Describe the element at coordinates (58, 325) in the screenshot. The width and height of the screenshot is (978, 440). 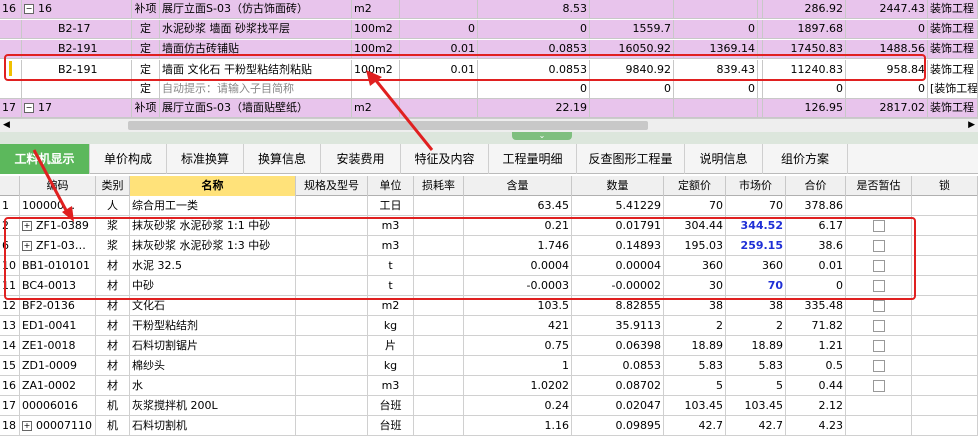
I see `cell-code: ED1-0041` at that location.